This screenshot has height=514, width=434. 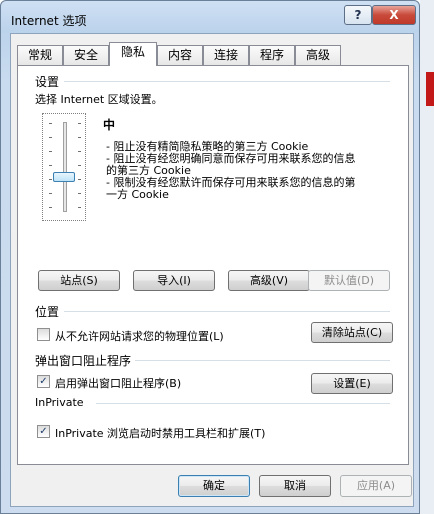 What do you see at coordinates (272, 55) in the screenshot?
I see `tab-programs: 程序` at bounding box center [272, 55].